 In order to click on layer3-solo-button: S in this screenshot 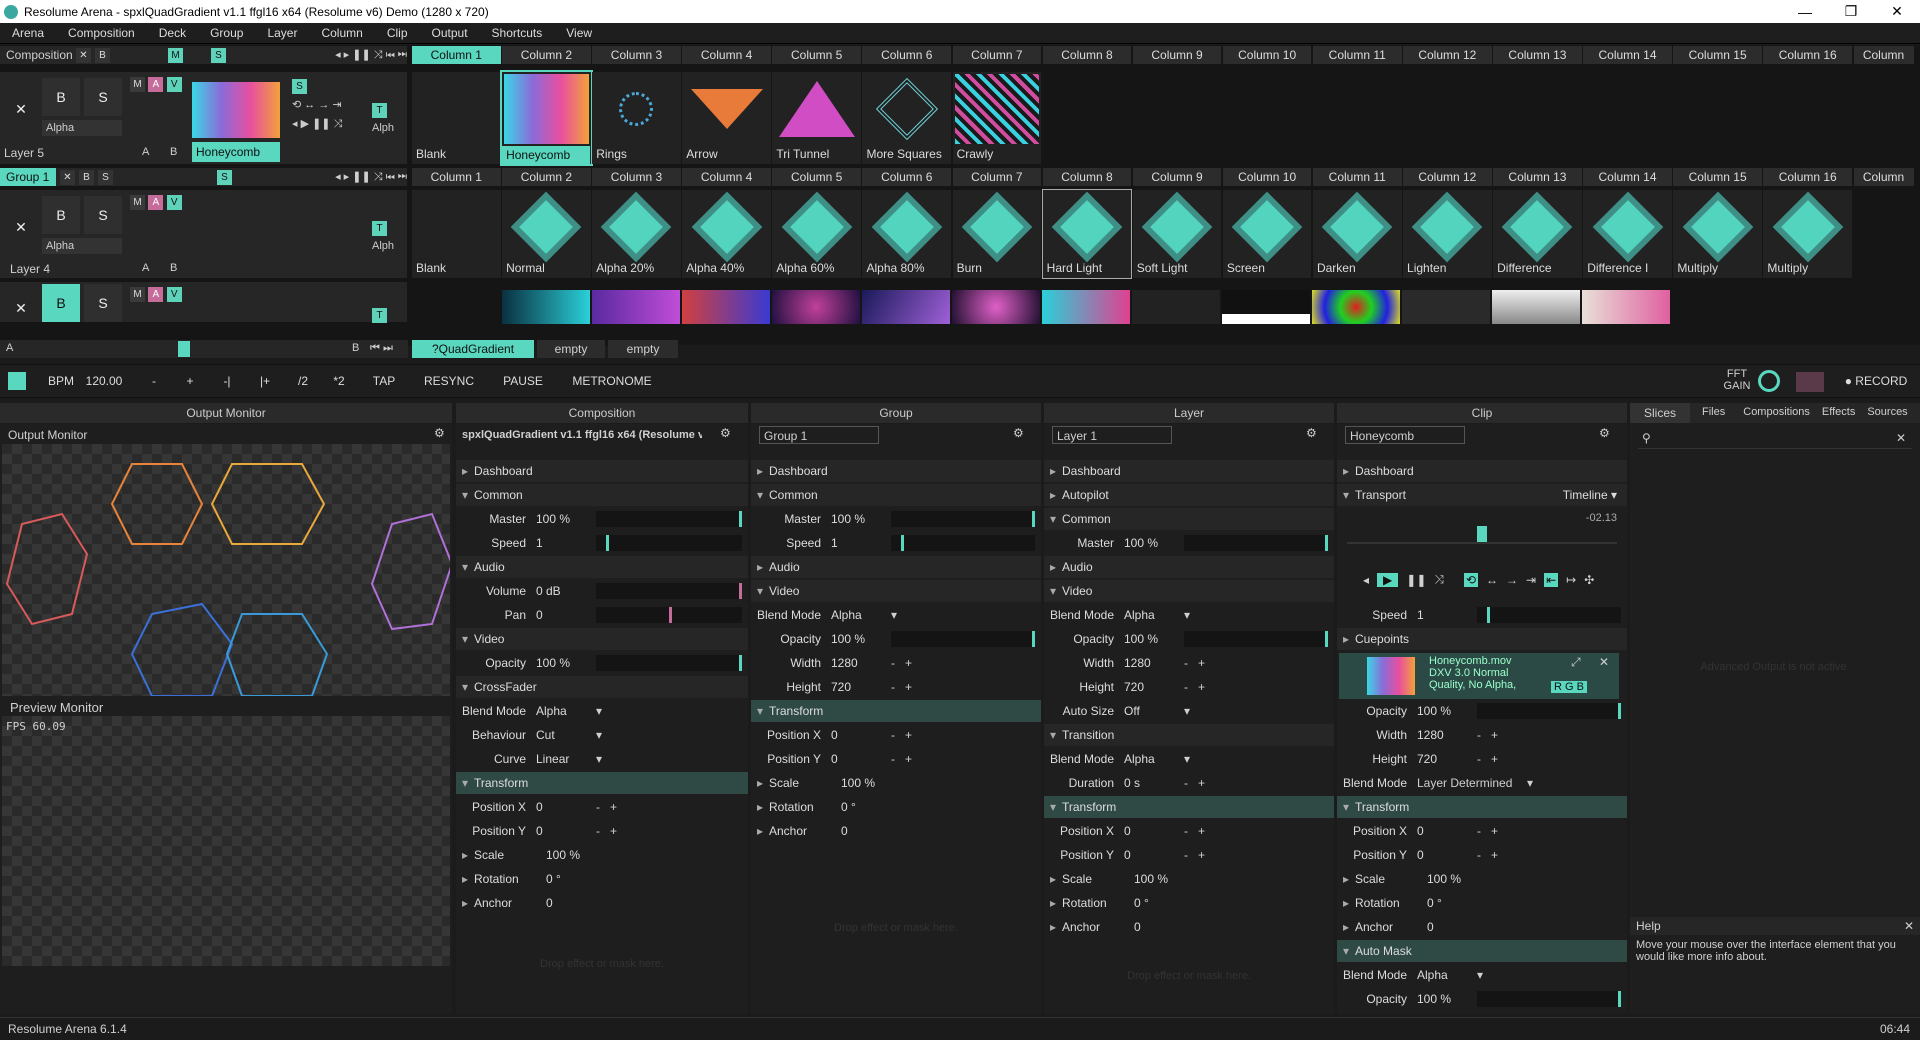, I will do `click(103, 303)`.